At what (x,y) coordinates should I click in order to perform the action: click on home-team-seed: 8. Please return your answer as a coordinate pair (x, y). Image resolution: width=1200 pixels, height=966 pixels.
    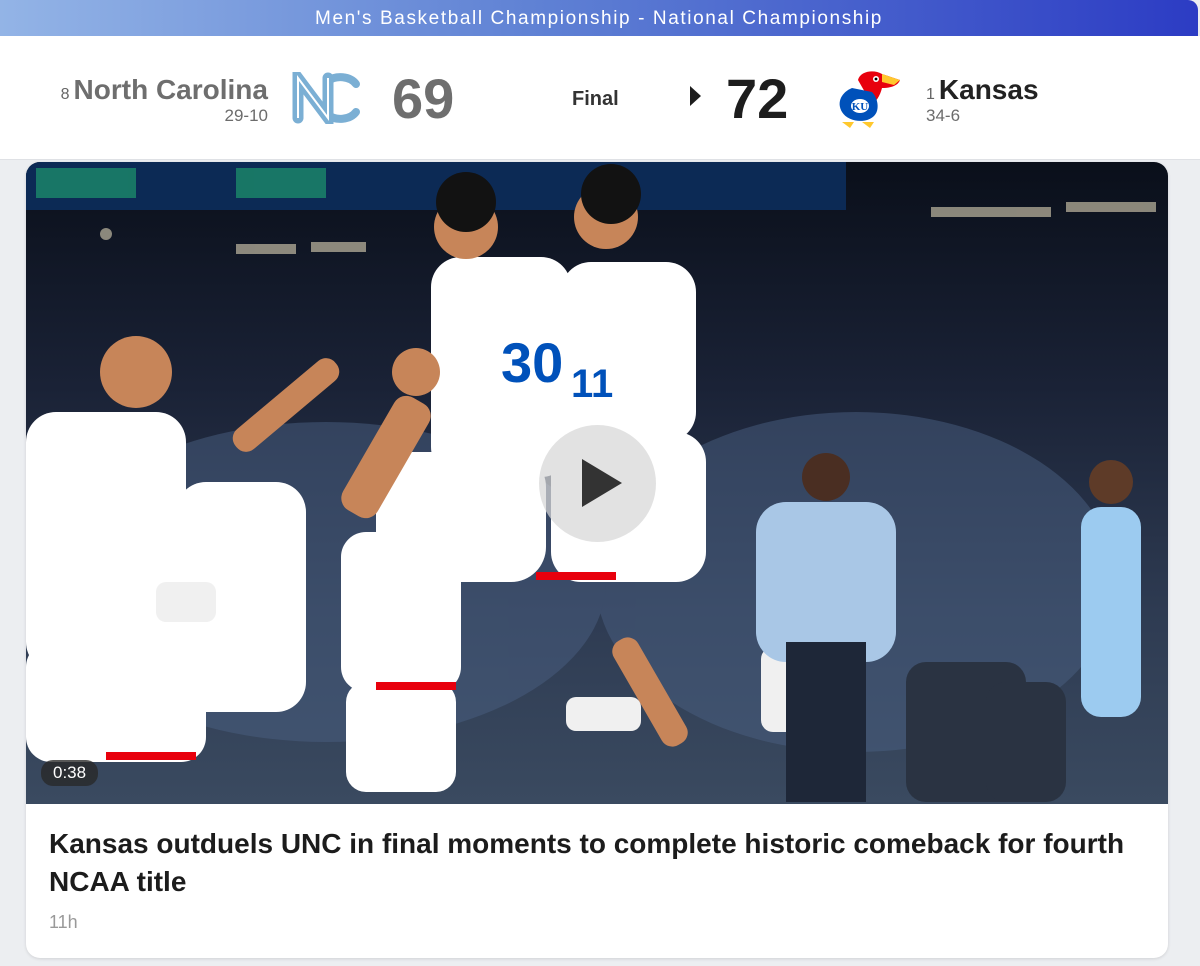
    Looking at the image, I should click on (65, 94).